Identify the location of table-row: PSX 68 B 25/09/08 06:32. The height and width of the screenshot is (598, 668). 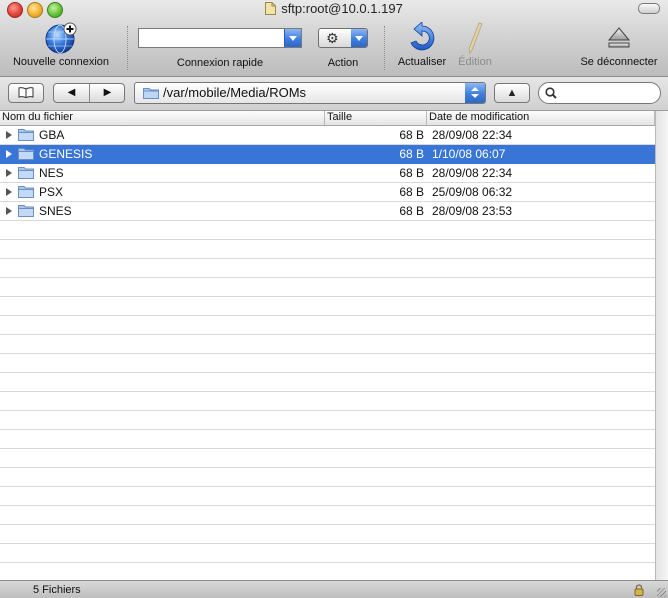
(327, 192).